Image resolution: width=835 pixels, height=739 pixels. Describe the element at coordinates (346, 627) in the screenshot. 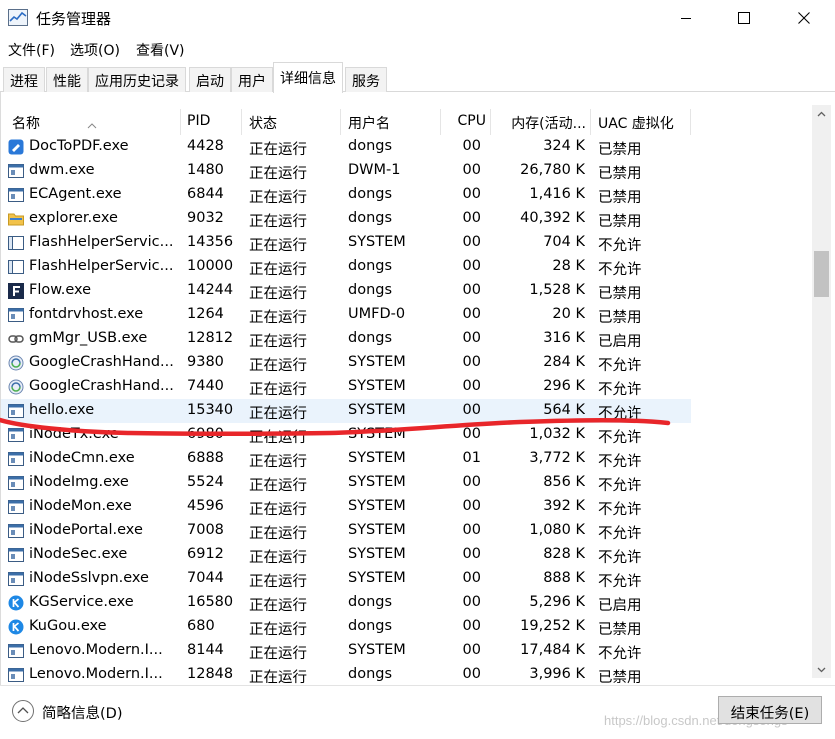

I see `process-row: KuGou.exe 680 正在运行 dongs 00 19,252 K 已禁用` at that location.